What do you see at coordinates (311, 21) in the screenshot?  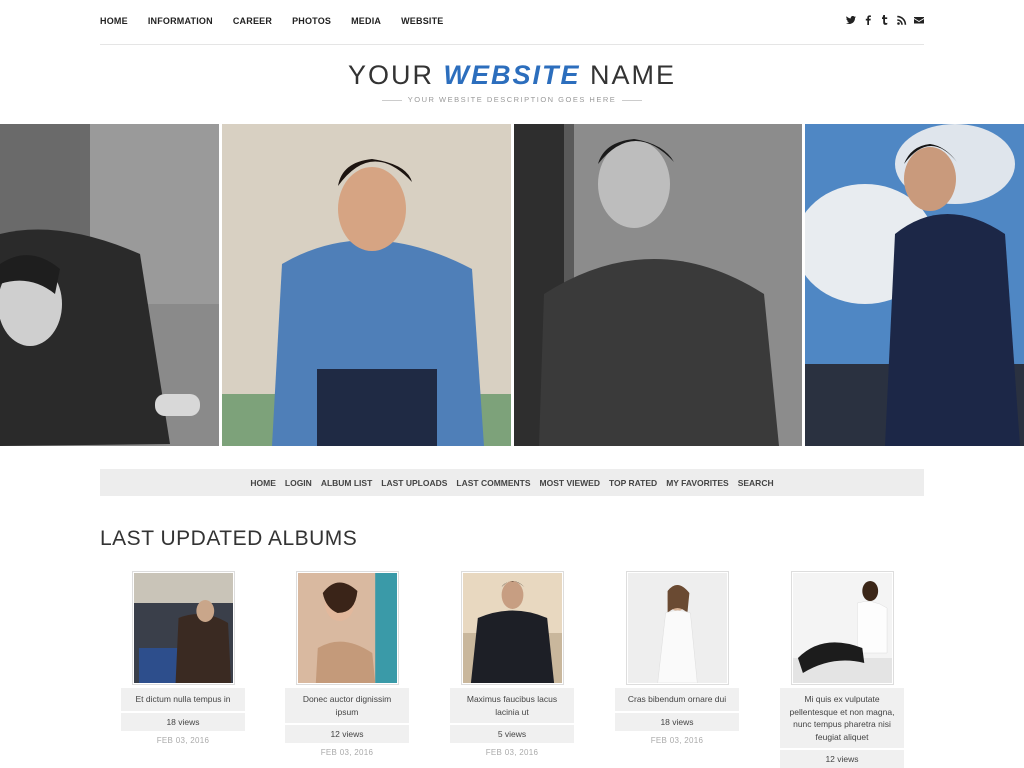 I see `nav-photos: PHOTOS` at bounding box center [311, 21].